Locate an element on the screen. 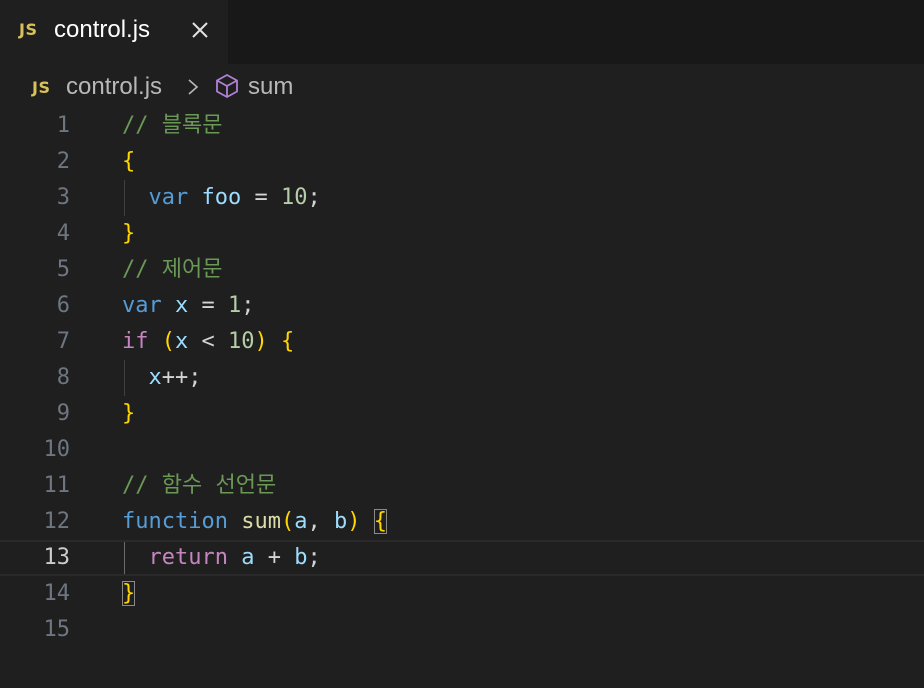 The height and width of the screenshot is (688, 924). code-token: return is located at coordinates (188, 557).